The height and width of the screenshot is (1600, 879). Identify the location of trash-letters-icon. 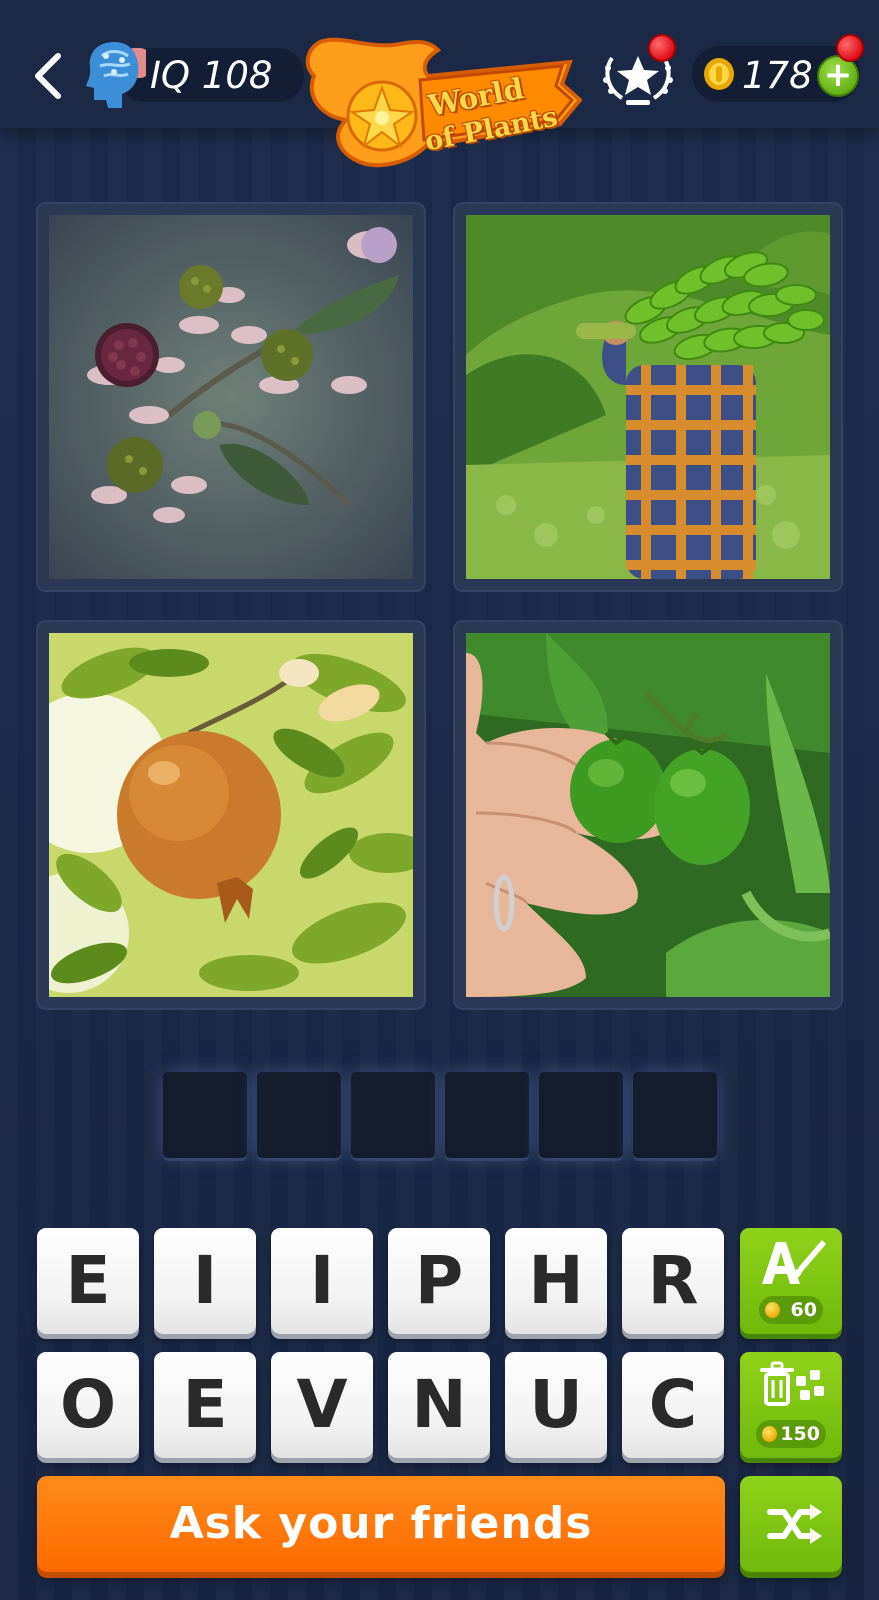
(792, 1383).